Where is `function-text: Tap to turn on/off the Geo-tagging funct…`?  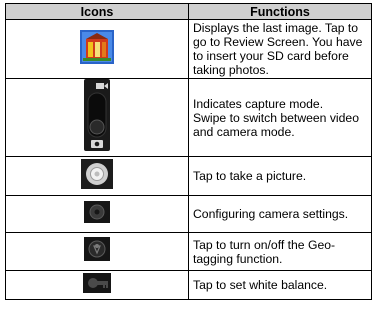 function-text: Tap to turn on/off the Geo-tagging funct… is located at coordinates (264, 251).